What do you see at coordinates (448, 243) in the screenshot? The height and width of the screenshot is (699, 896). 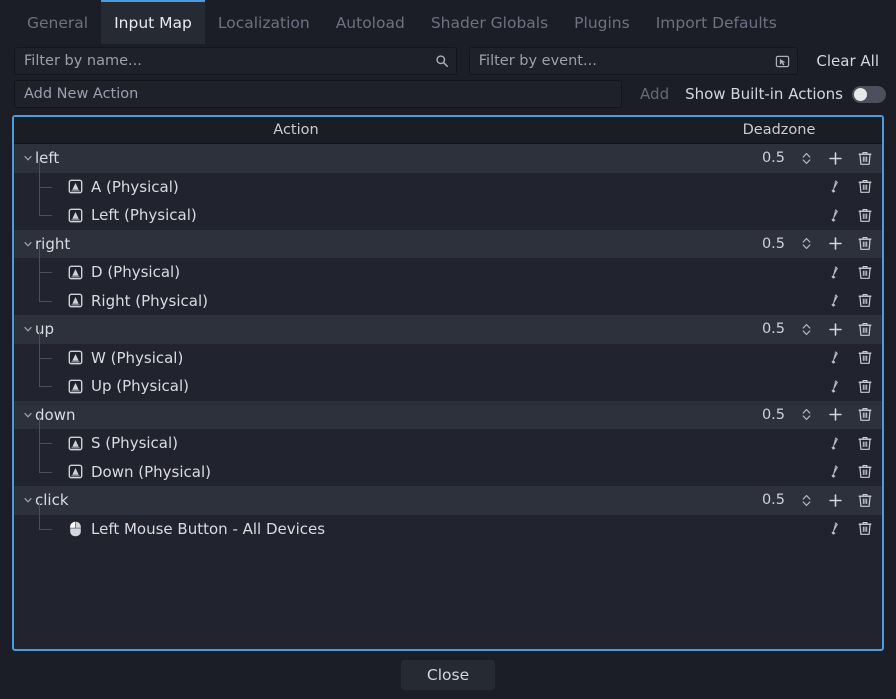 I see `action-row: right 0.5` at bounding box center [448, 243].